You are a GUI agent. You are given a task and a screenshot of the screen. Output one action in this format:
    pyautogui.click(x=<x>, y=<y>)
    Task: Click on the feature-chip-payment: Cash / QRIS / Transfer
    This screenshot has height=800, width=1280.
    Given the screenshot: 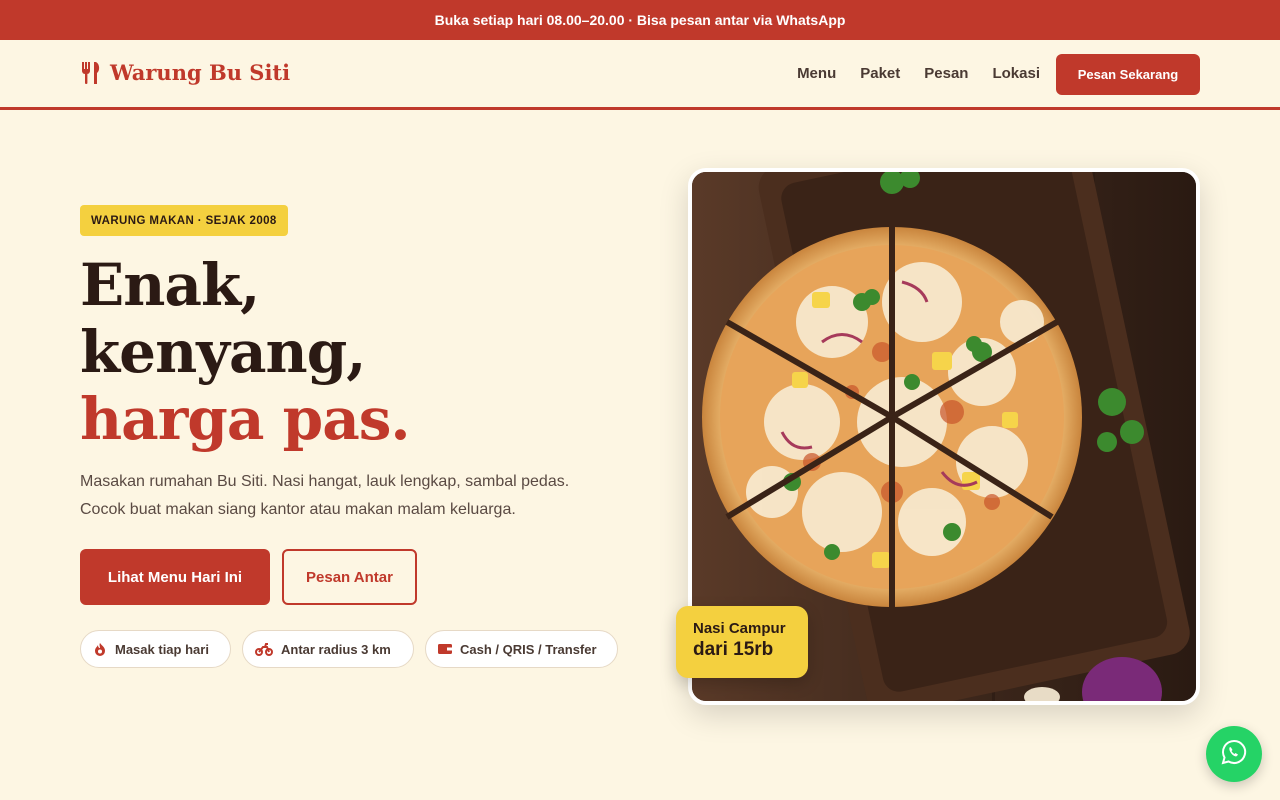 What is the action you would take?
    pyautogui.click(x=521, y=649)
    